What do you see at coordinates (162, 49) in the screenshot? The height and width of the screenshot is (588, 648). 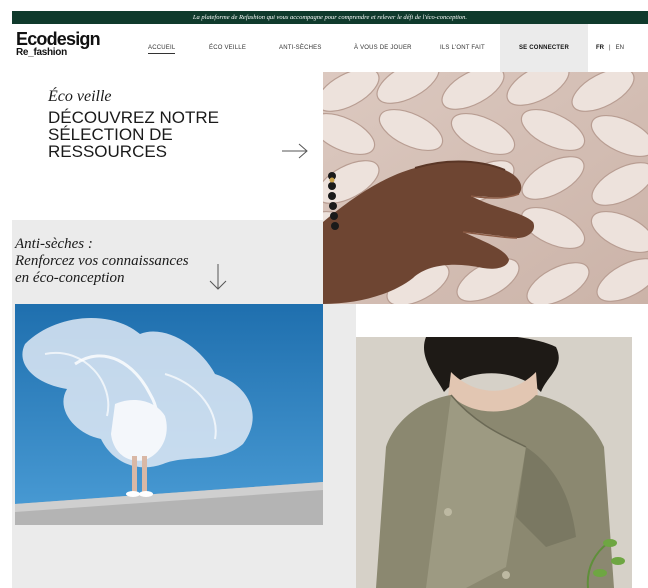 I see `nav-accueil: ACCUEIL` at bounding box center [162, 49].